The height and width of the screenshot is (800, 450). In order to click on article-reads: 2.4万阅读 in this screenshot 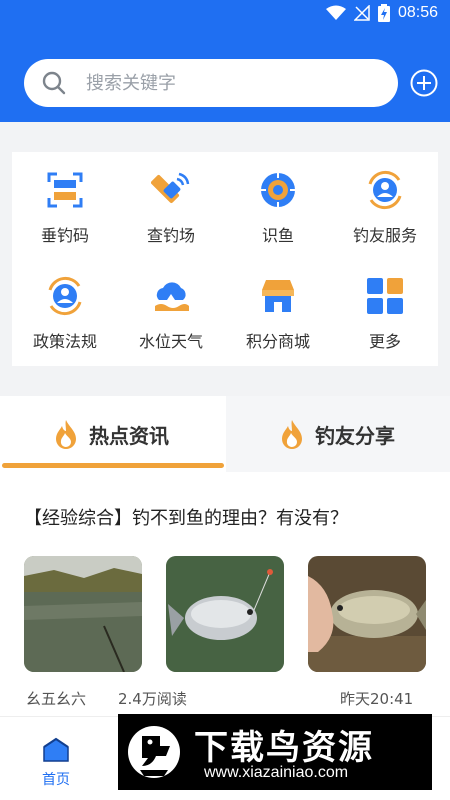, I will do `click(152, 699)`.